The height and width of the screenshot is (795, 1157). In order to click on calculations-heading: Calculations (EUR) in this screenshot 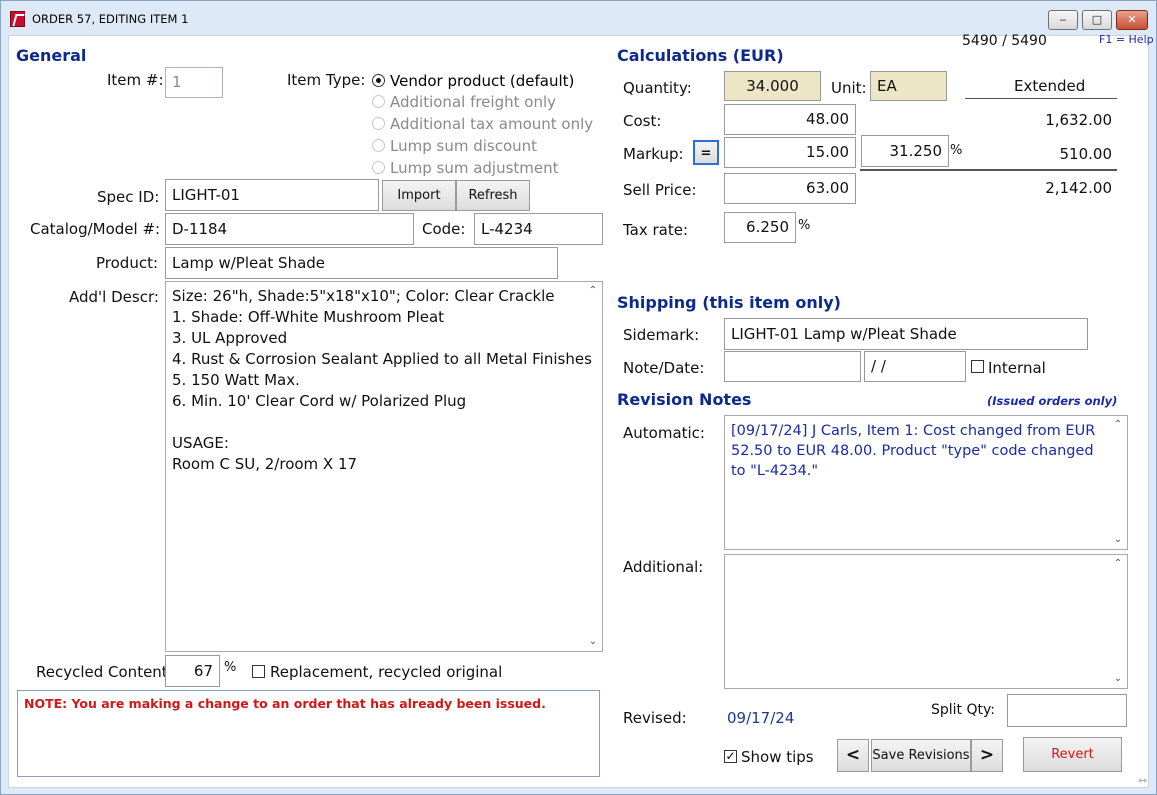, I will do `click(700, 55)`.